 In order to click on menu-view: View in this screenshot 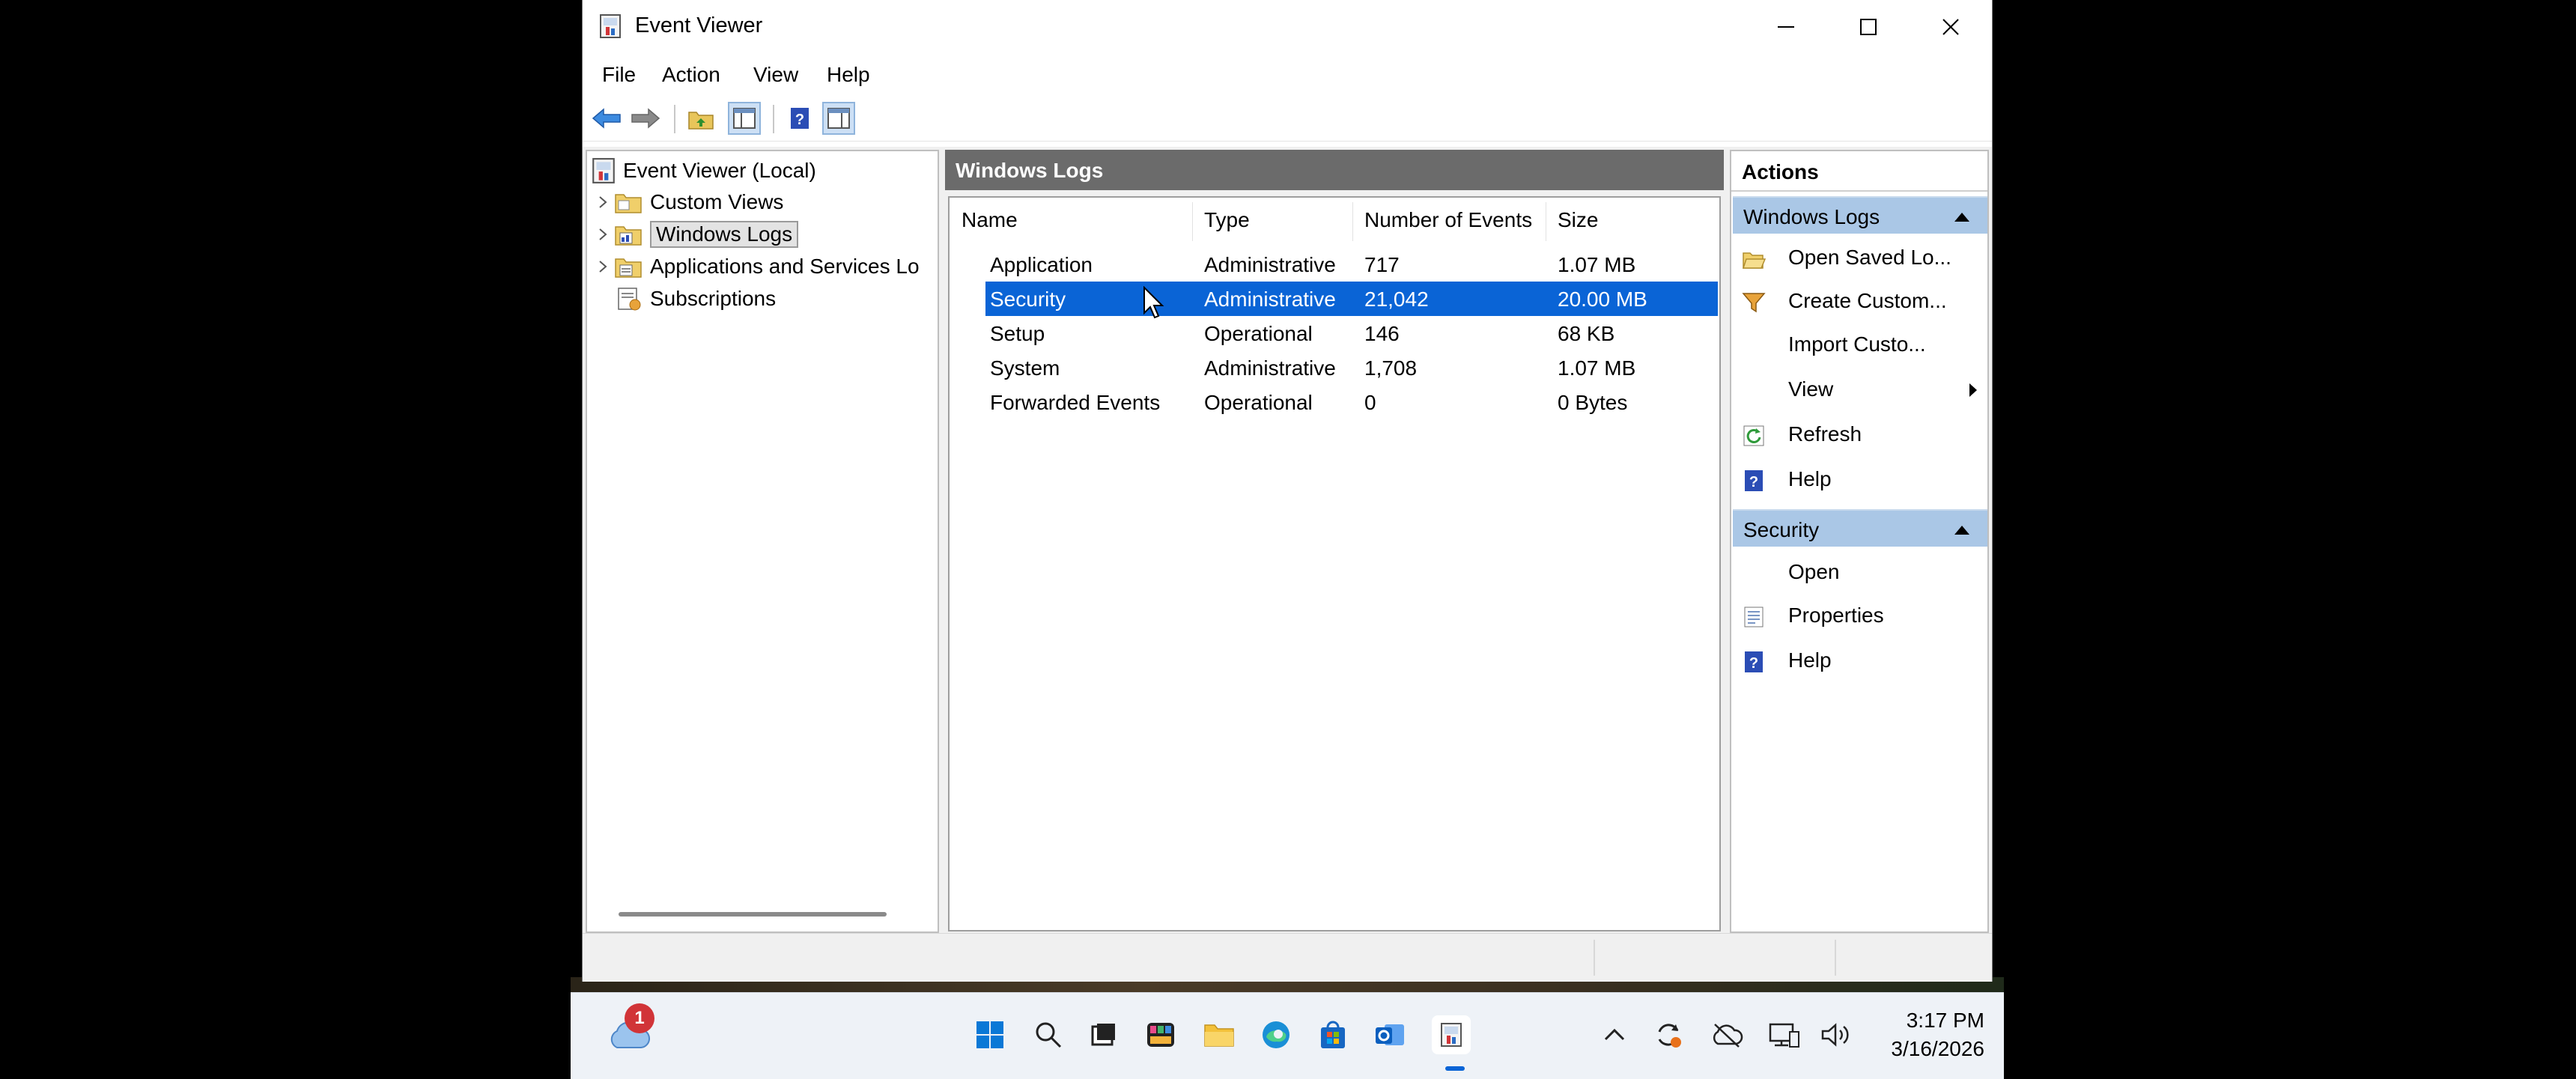, I will do `click(775, 75)`.